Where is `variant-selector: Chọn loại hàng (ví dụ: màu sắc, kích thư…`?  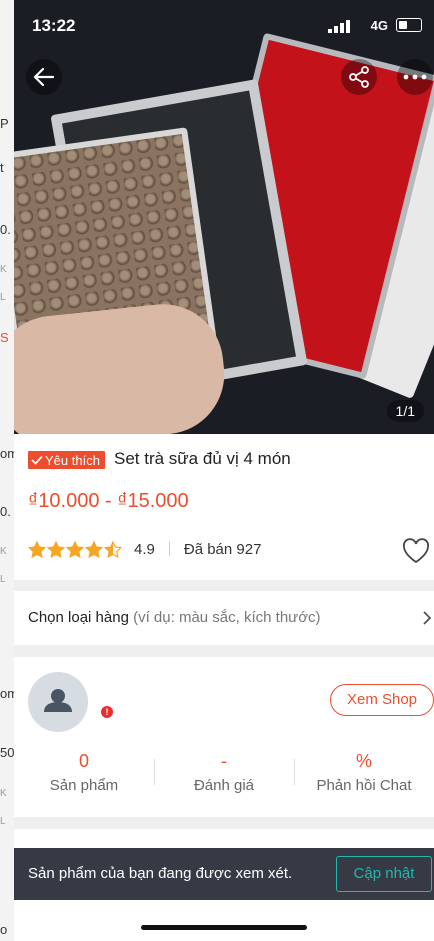 variant-selector: Chọn loại hàng (ví dụ: màu sắc, kích thư… is located at coordinates (224, 618).